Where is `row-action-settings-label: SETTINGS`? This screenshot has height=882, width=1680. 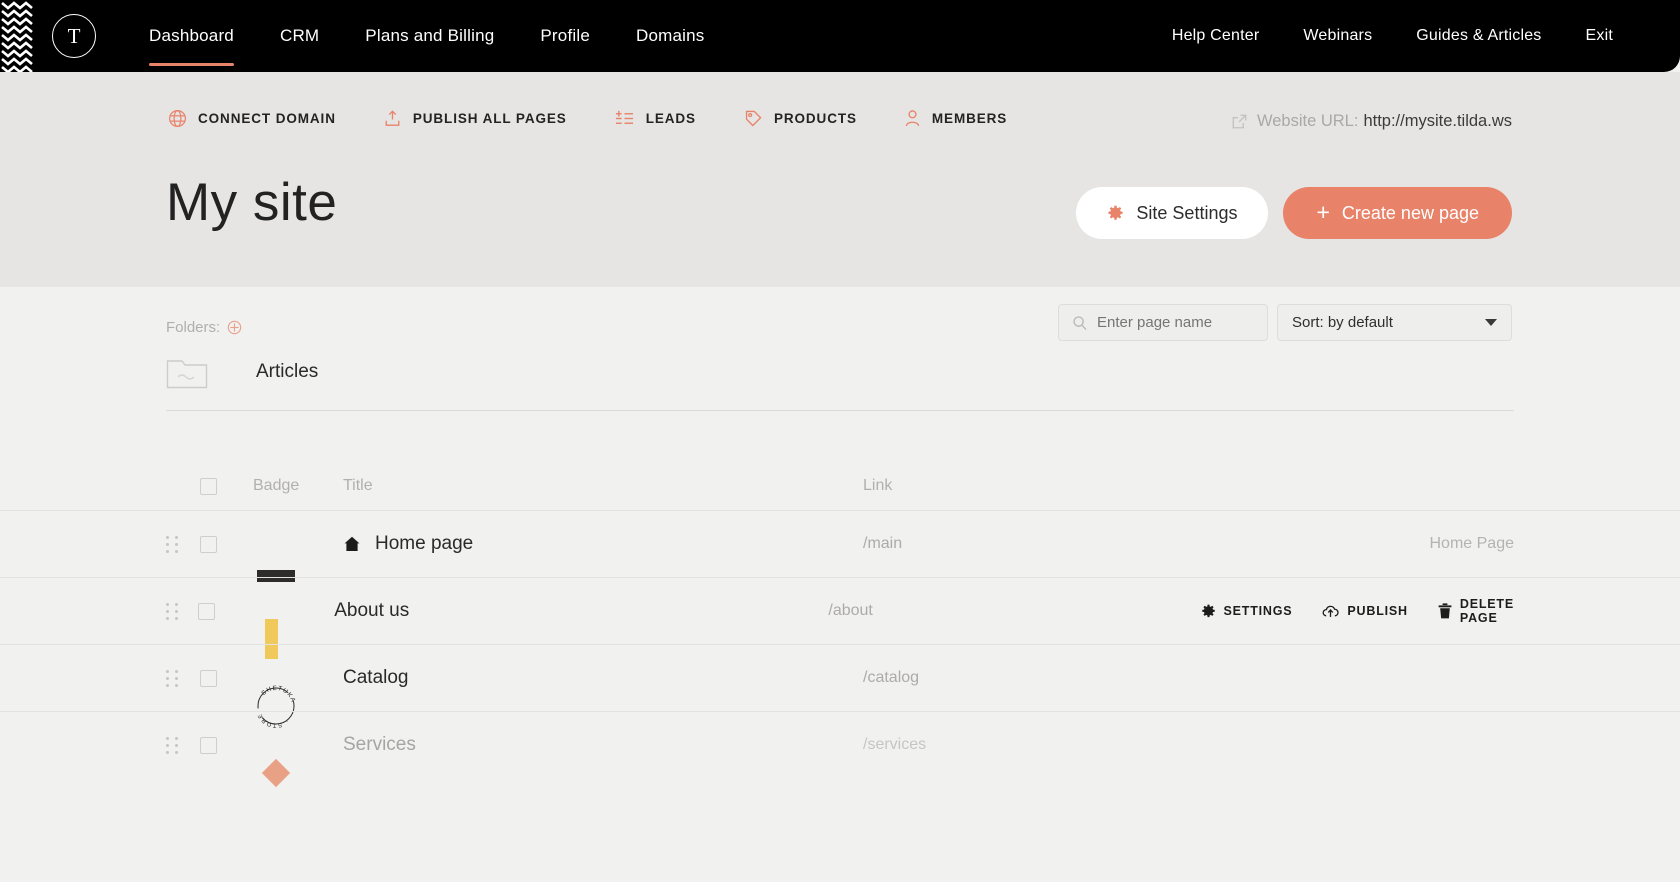
row-action-settings-label: SETTINGS is located at coordinates (1258, 611).